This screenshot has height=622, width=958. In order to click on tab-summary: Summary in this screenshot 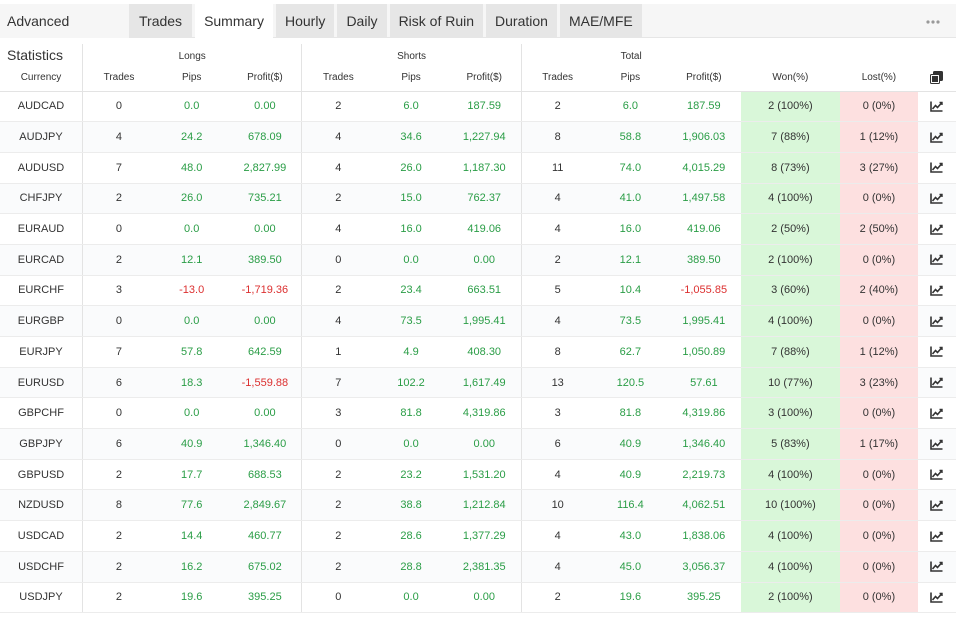, I will do `click(234, 21)`.